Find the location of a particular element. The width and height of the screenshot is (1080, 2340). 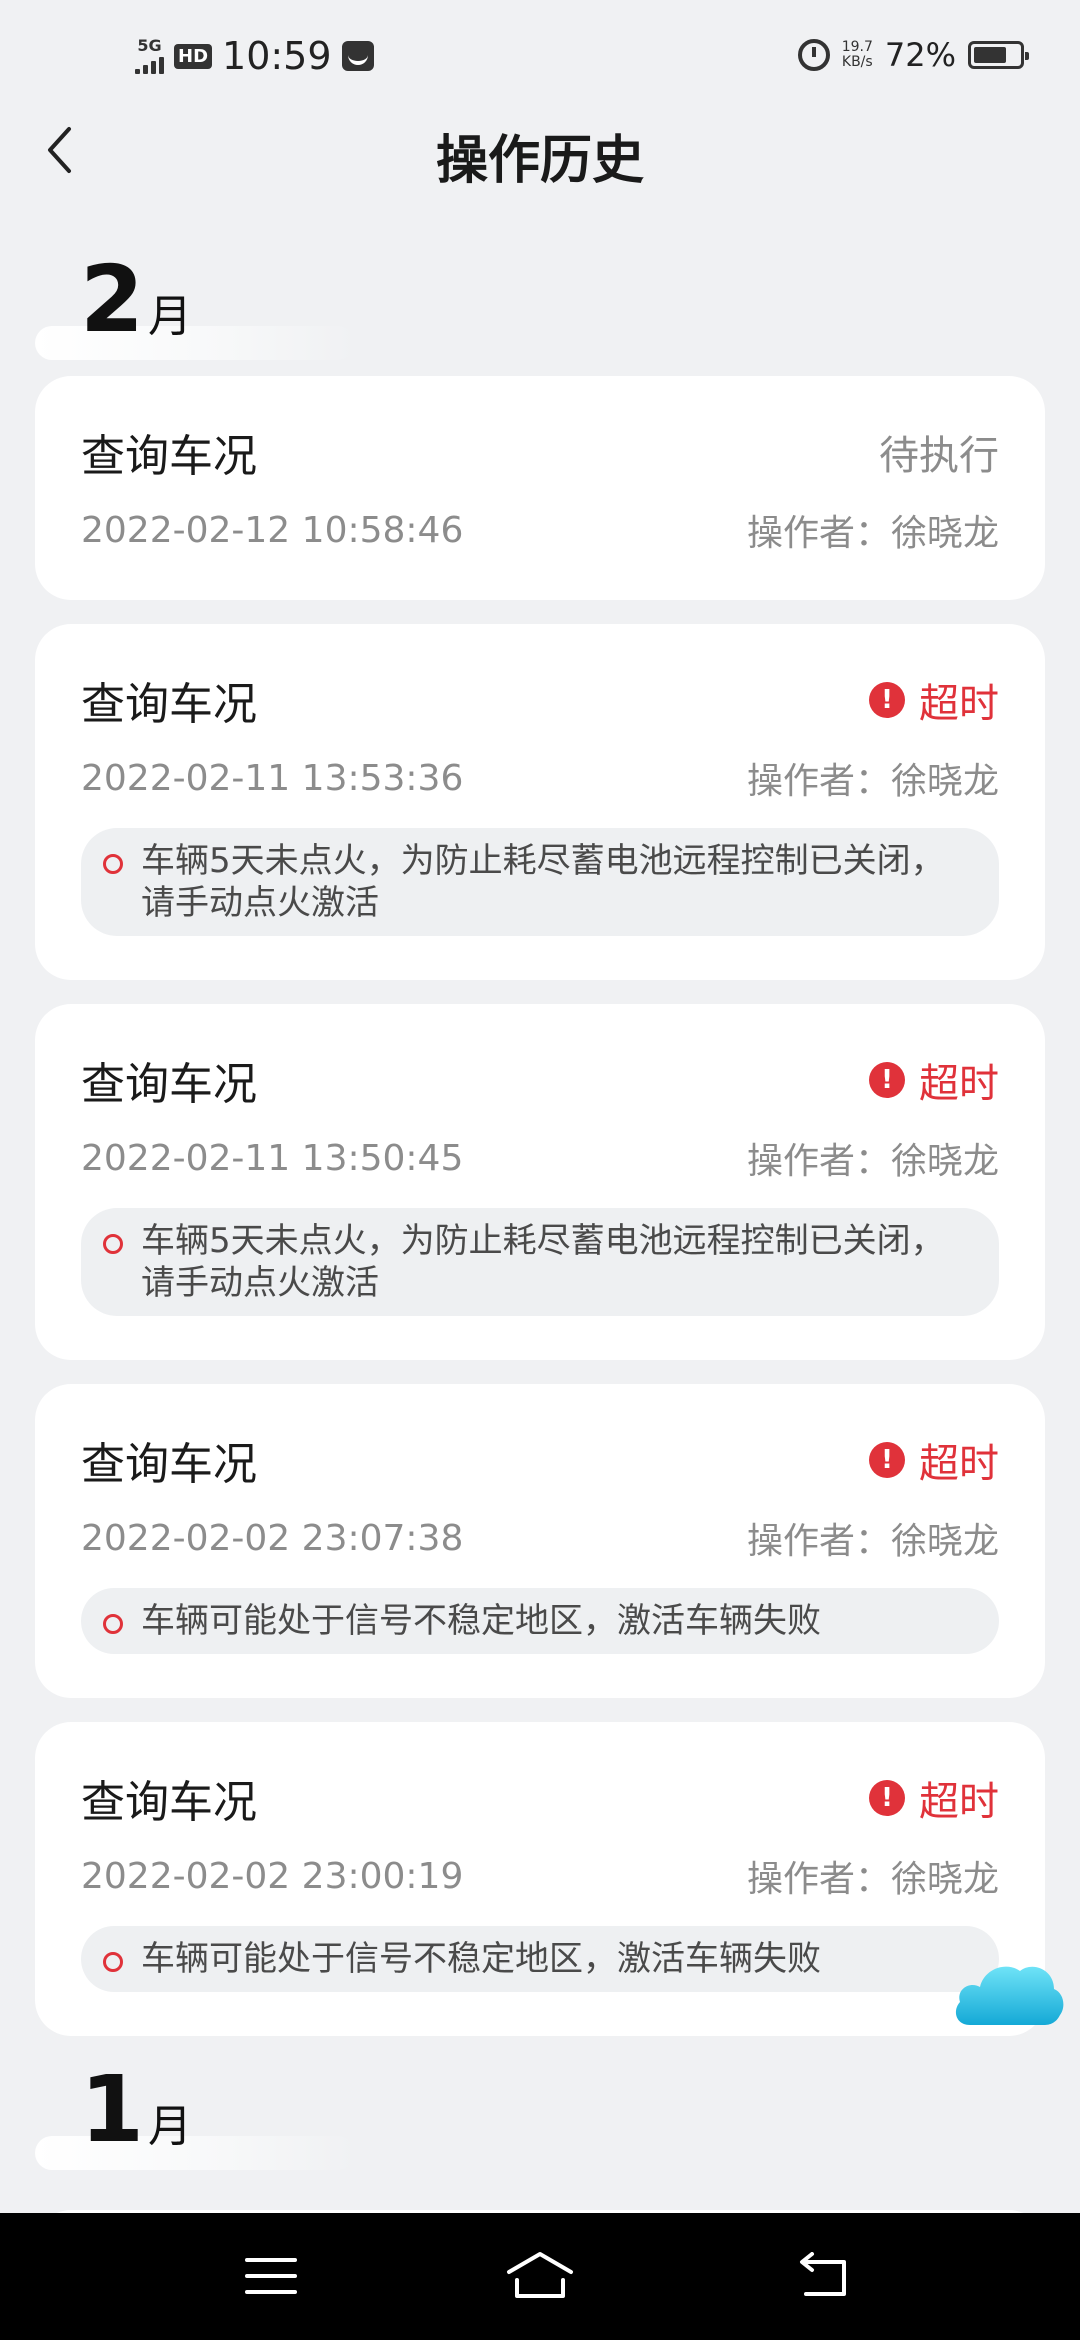

menu-icon is located at coordinates (271, 2276).